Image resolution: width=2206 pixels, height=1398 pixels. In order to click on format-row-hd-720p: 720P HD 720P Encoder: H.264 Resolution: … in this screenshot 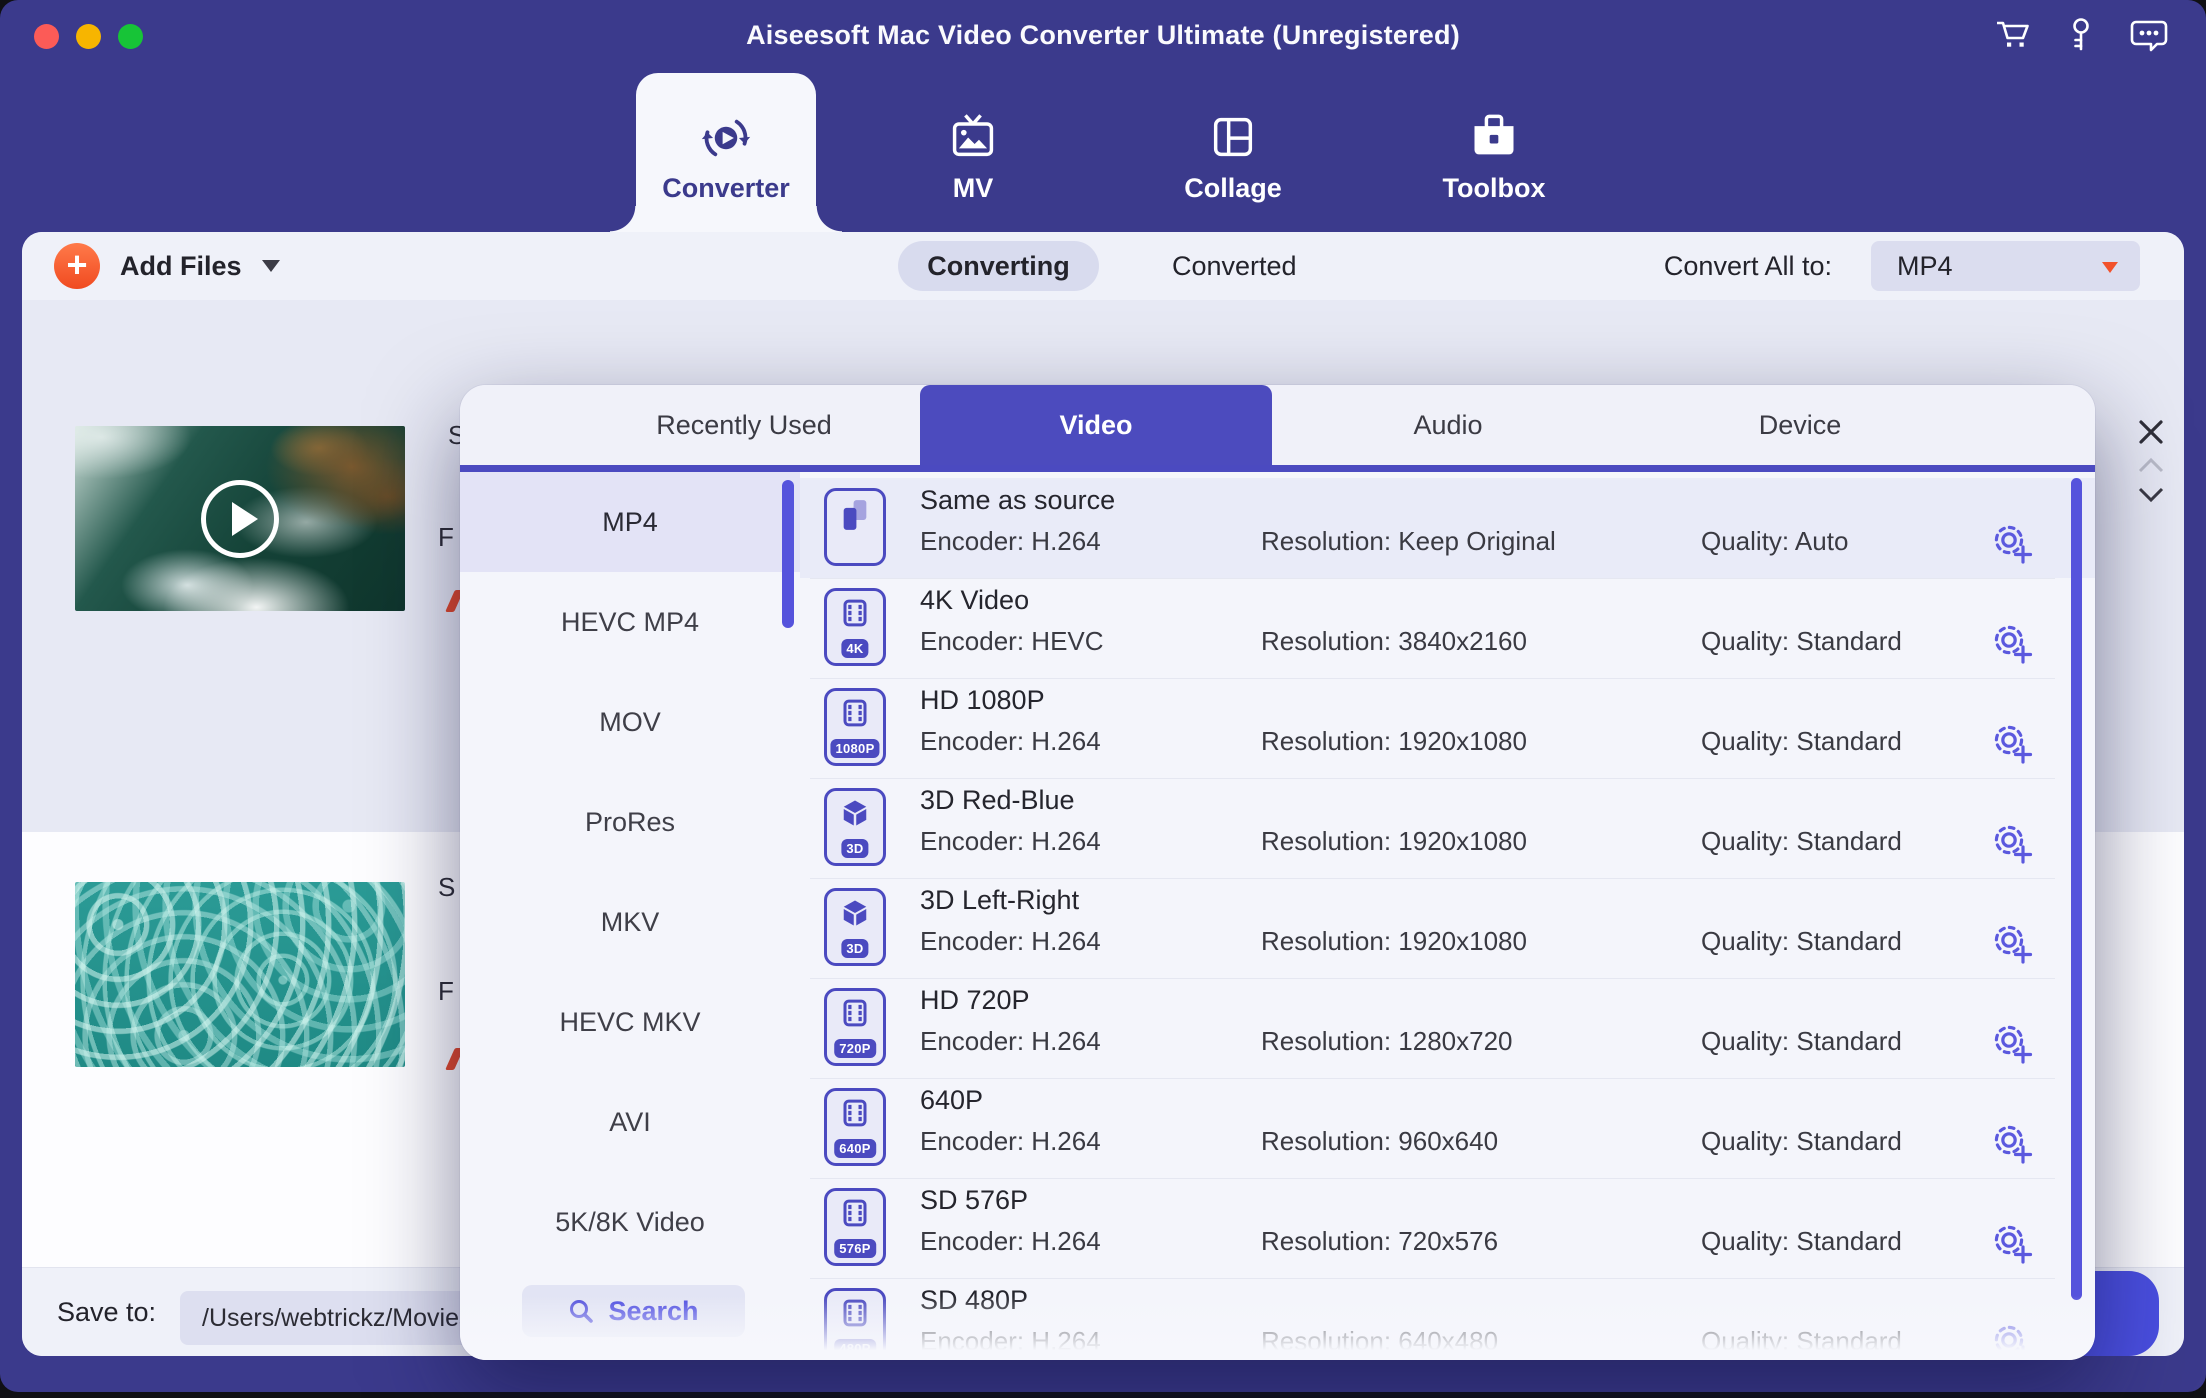, I will do `click(1447, 1028)`.